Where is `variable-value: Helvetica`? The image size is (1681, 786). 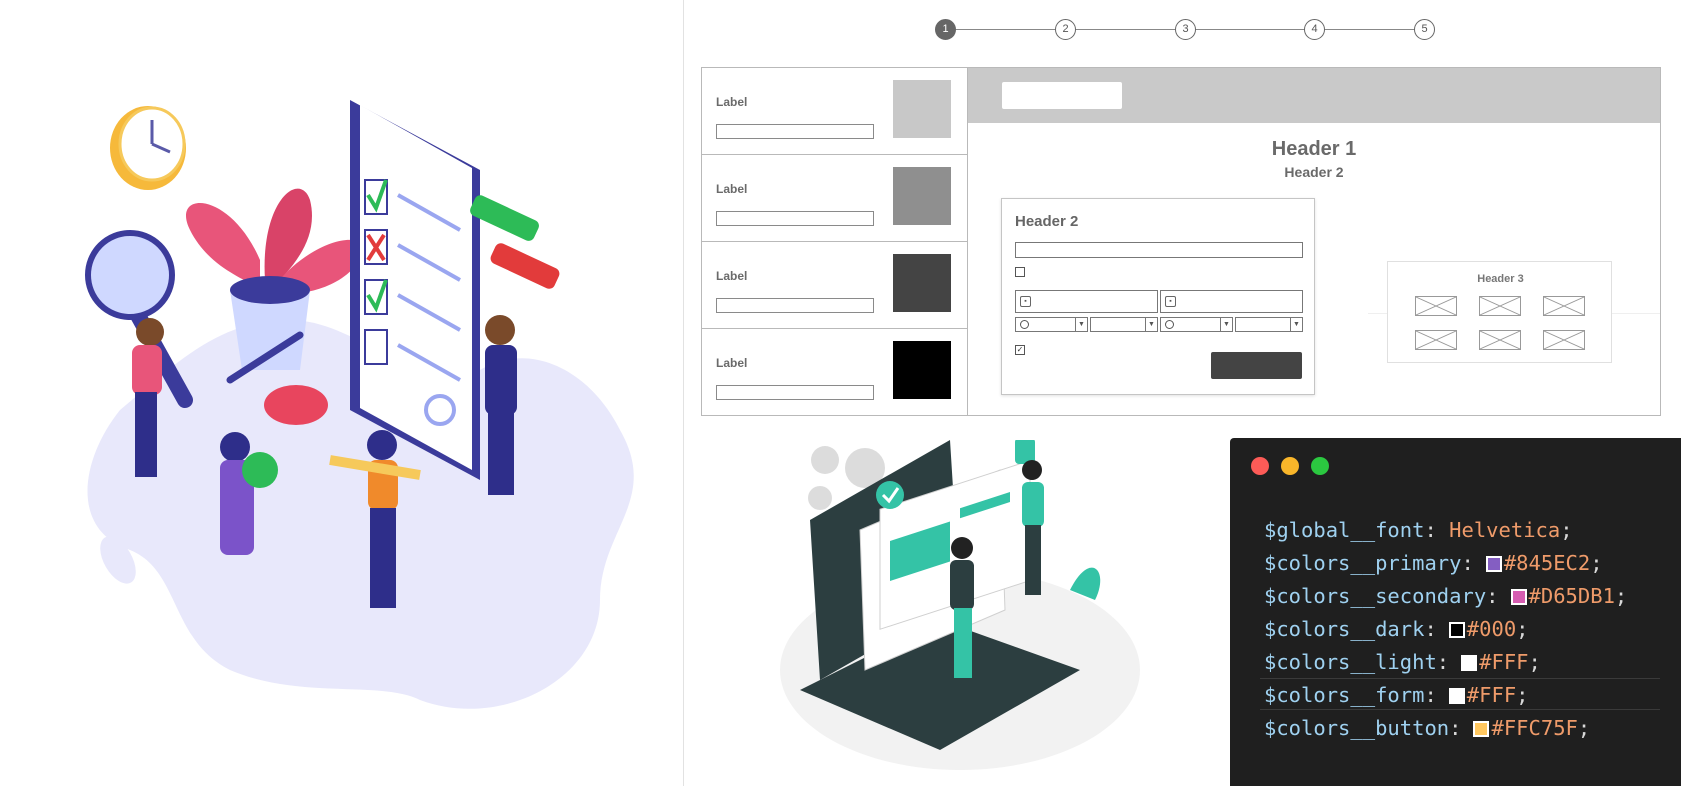
variable-value: Helvetica is located at coordinates (1505, 530).